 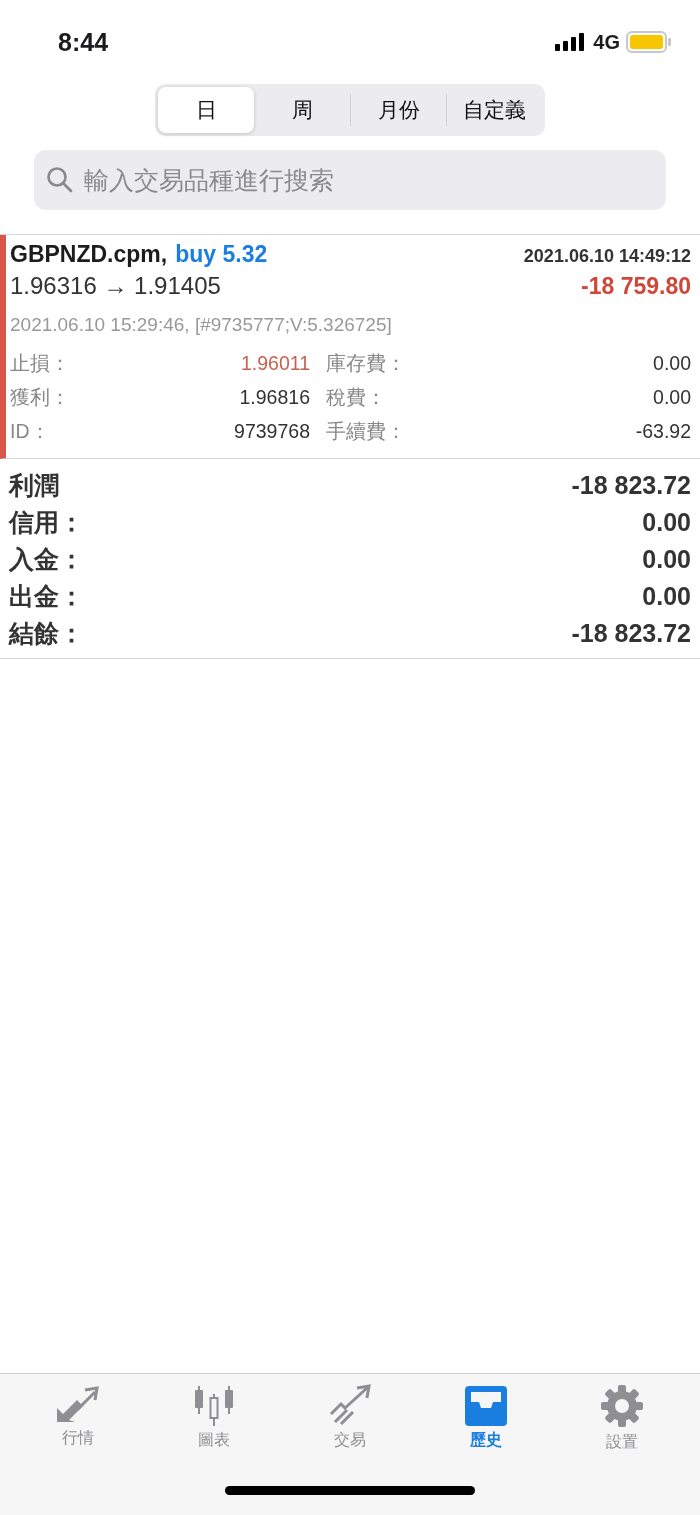 I want to click on network-label: 4G, so click(x=606, y=42).